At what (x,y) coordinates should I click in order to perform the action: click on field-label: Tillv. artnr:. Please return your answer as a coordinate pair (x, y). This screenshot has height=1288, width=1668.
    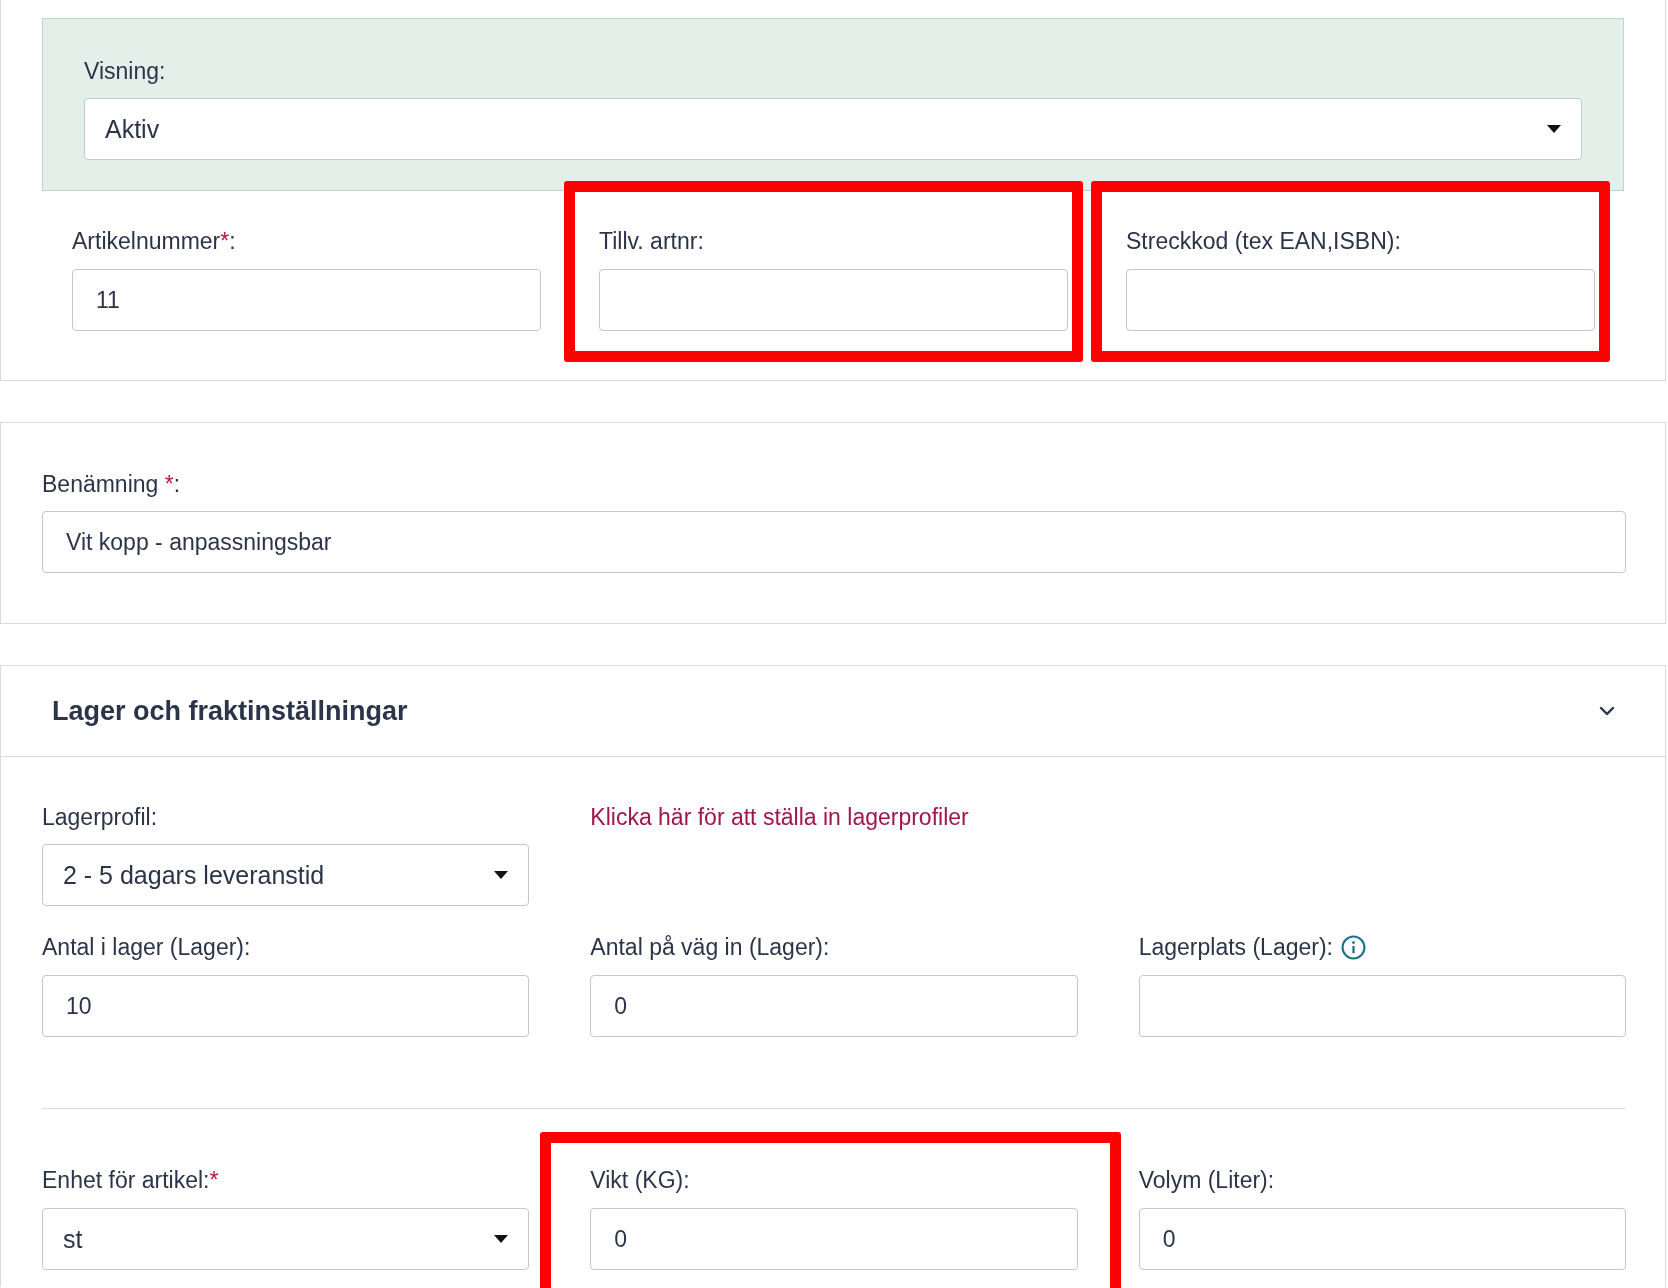
    Looking at the image, I should click on (651, 241).